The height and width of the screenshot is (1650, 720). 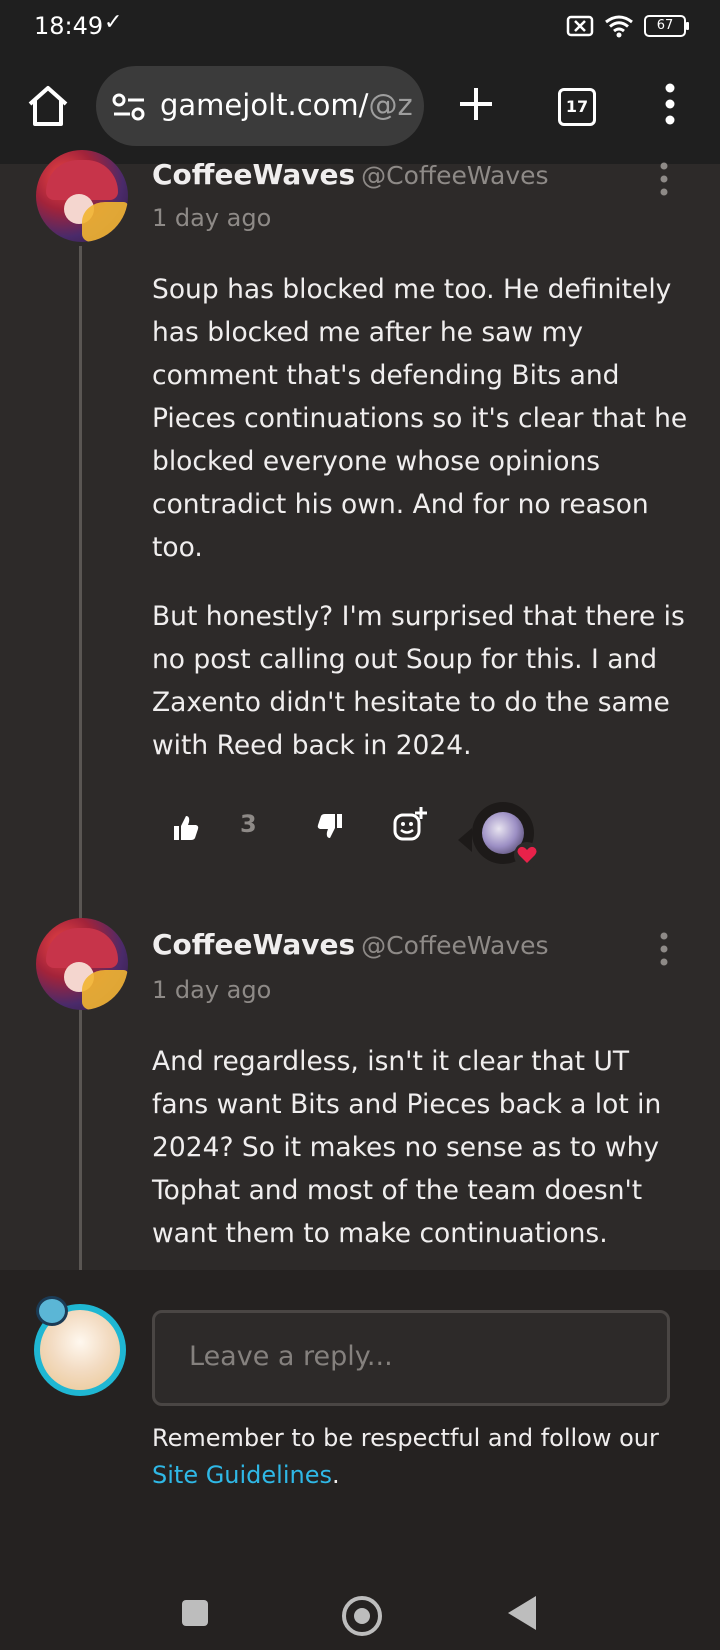 I want to click on battery-level: 67, so click(x=665, y=25).